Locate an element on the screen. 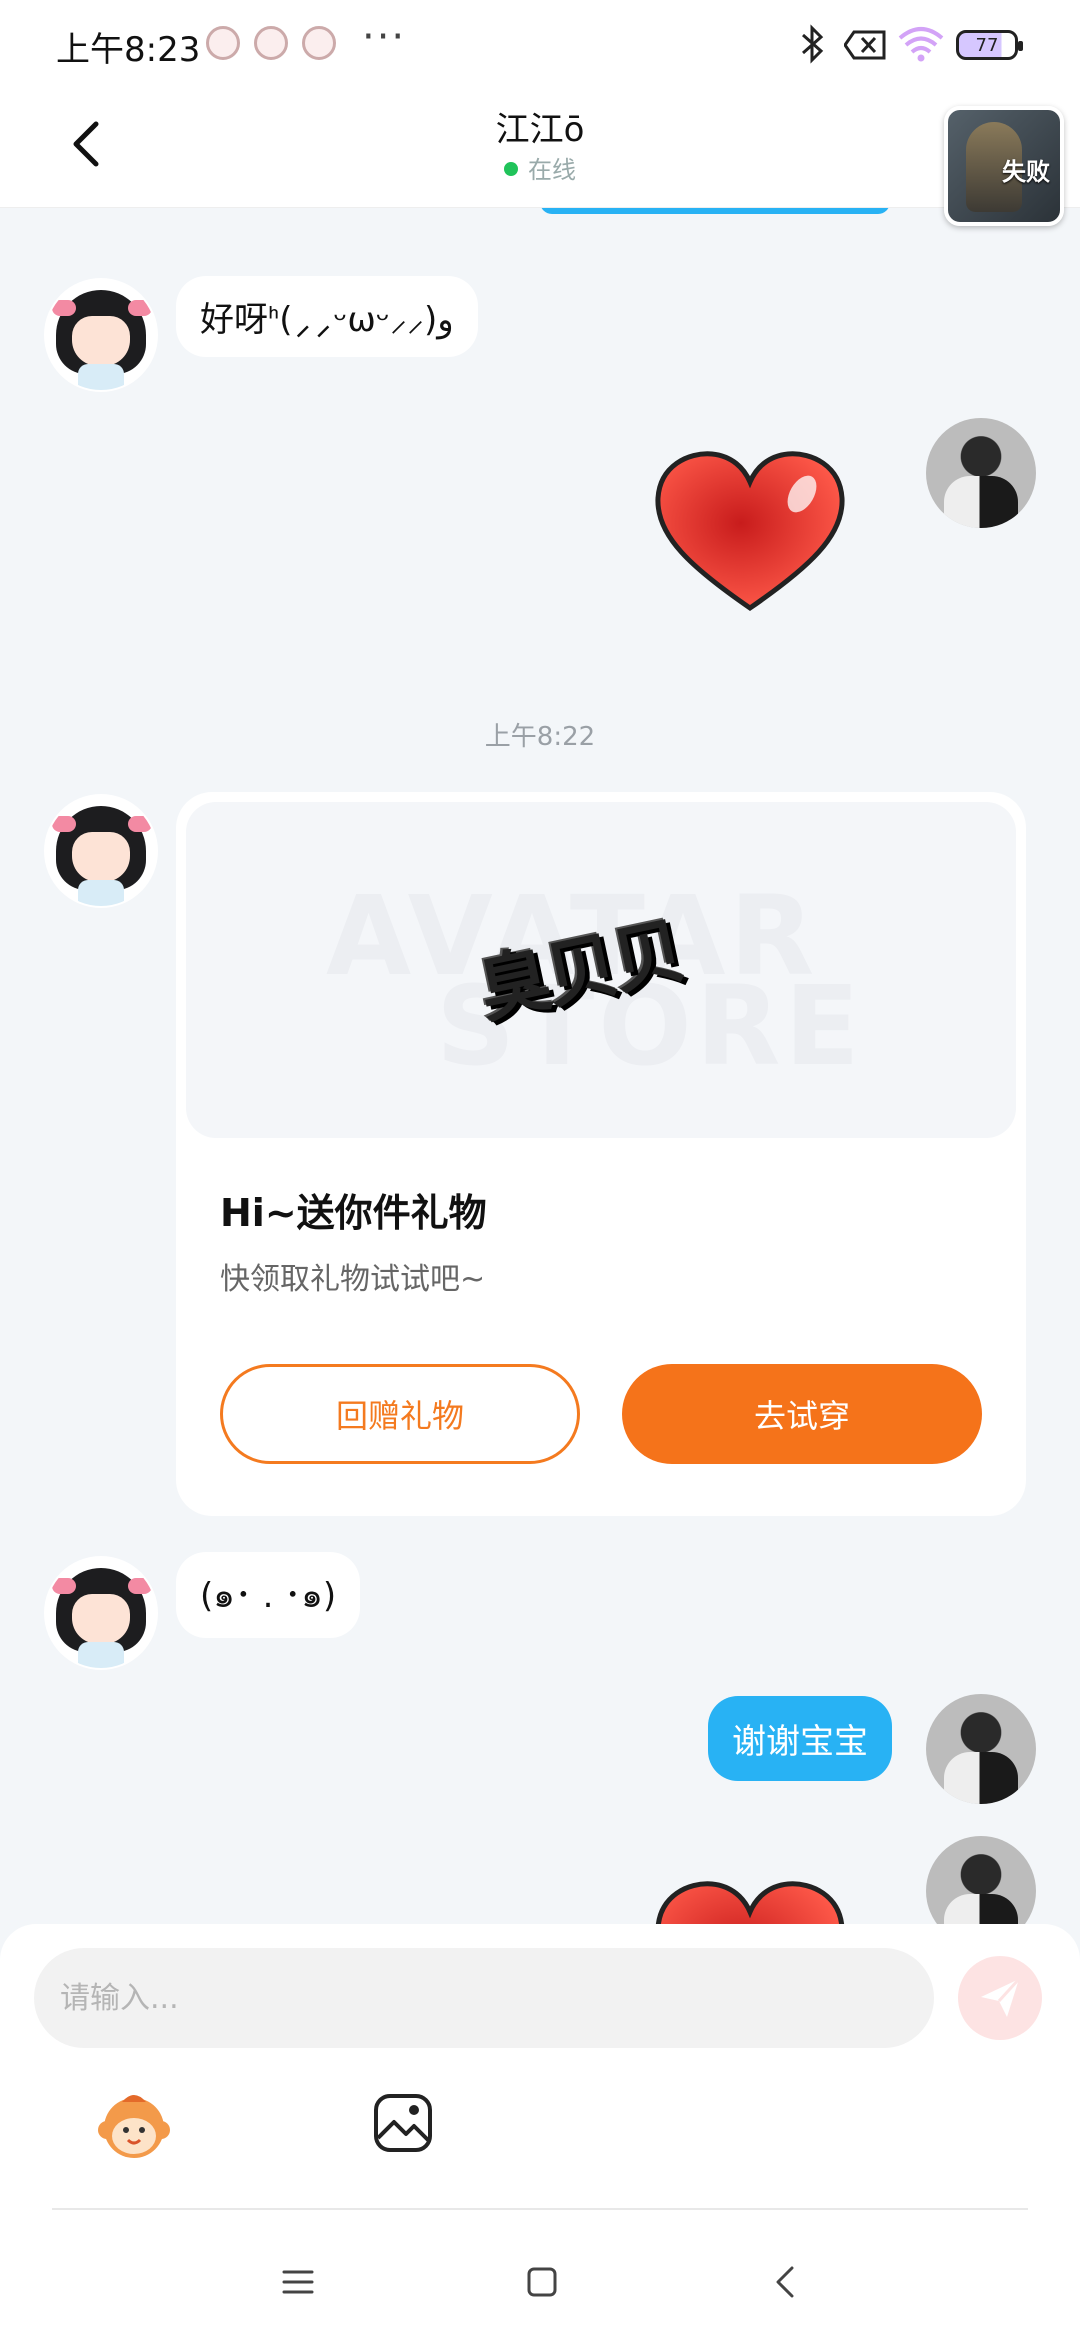 The width and height of the screenshot is (1080, 2340). message-bubble-sent: 谢谢宝宝 is located at coordinates (800, 1738).